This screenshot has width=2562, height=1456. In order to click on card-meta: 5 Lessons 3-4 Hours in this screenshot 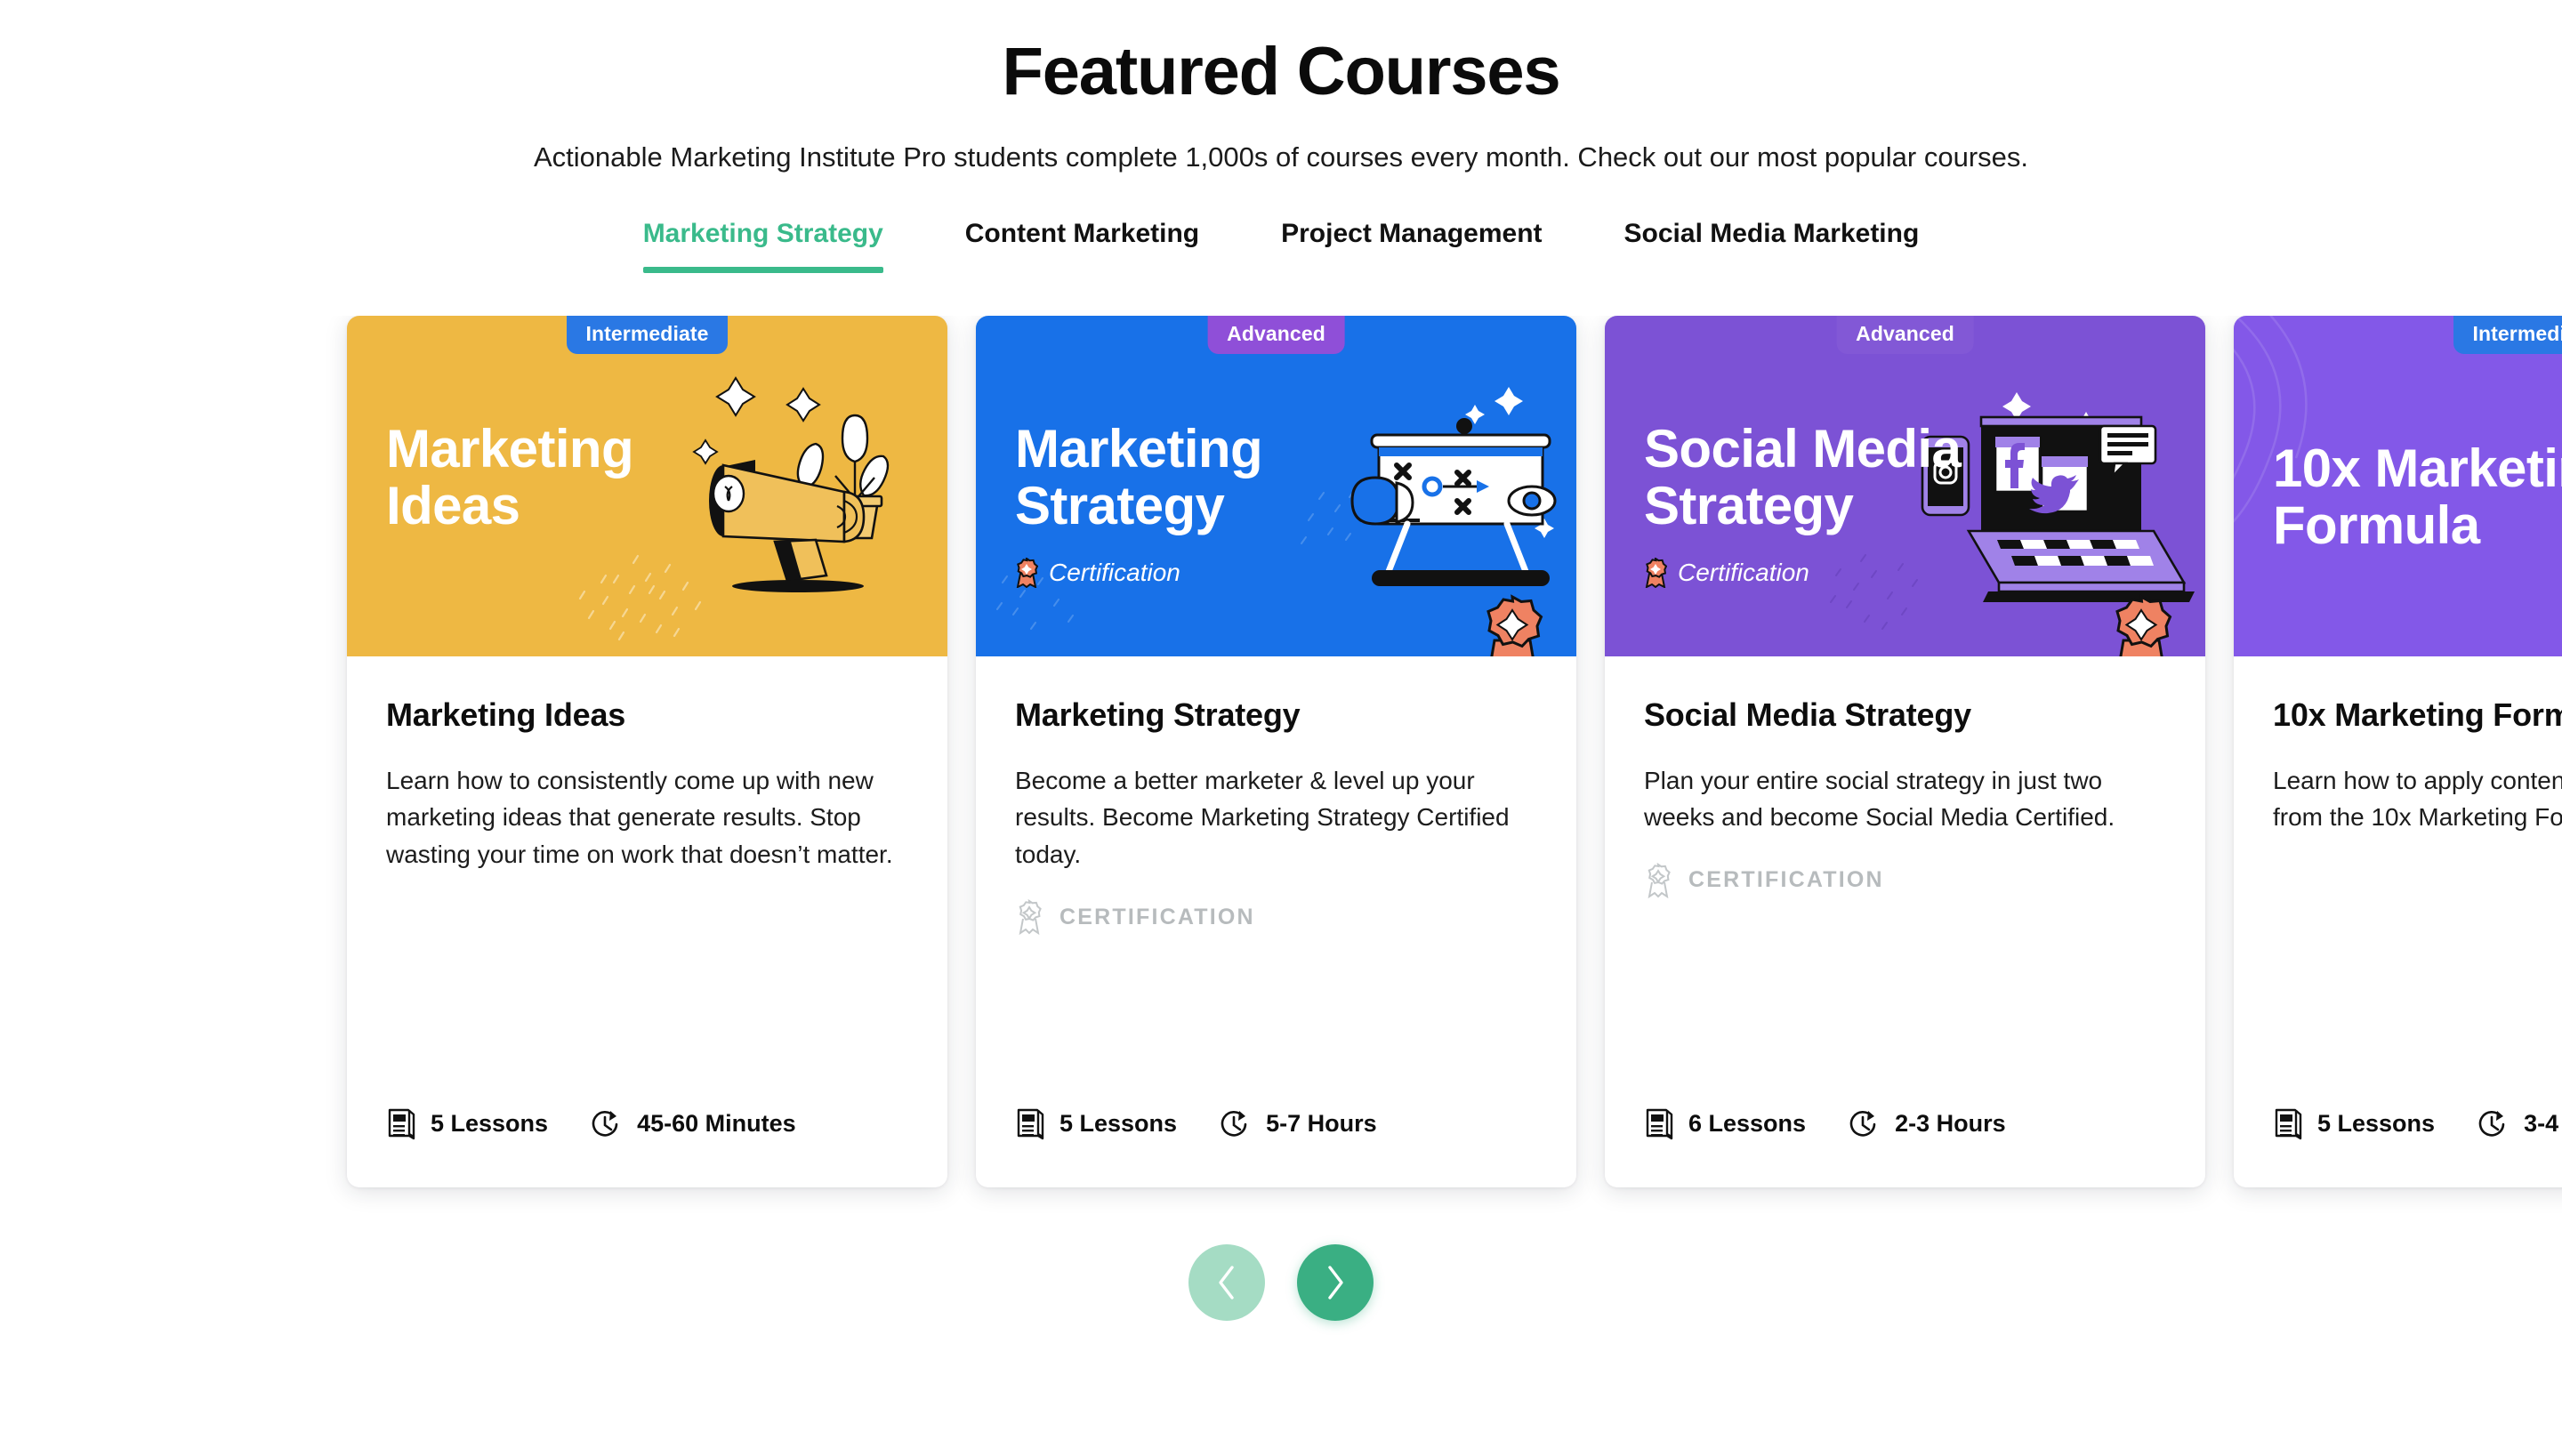, I will do `click(2398, 1147)`.